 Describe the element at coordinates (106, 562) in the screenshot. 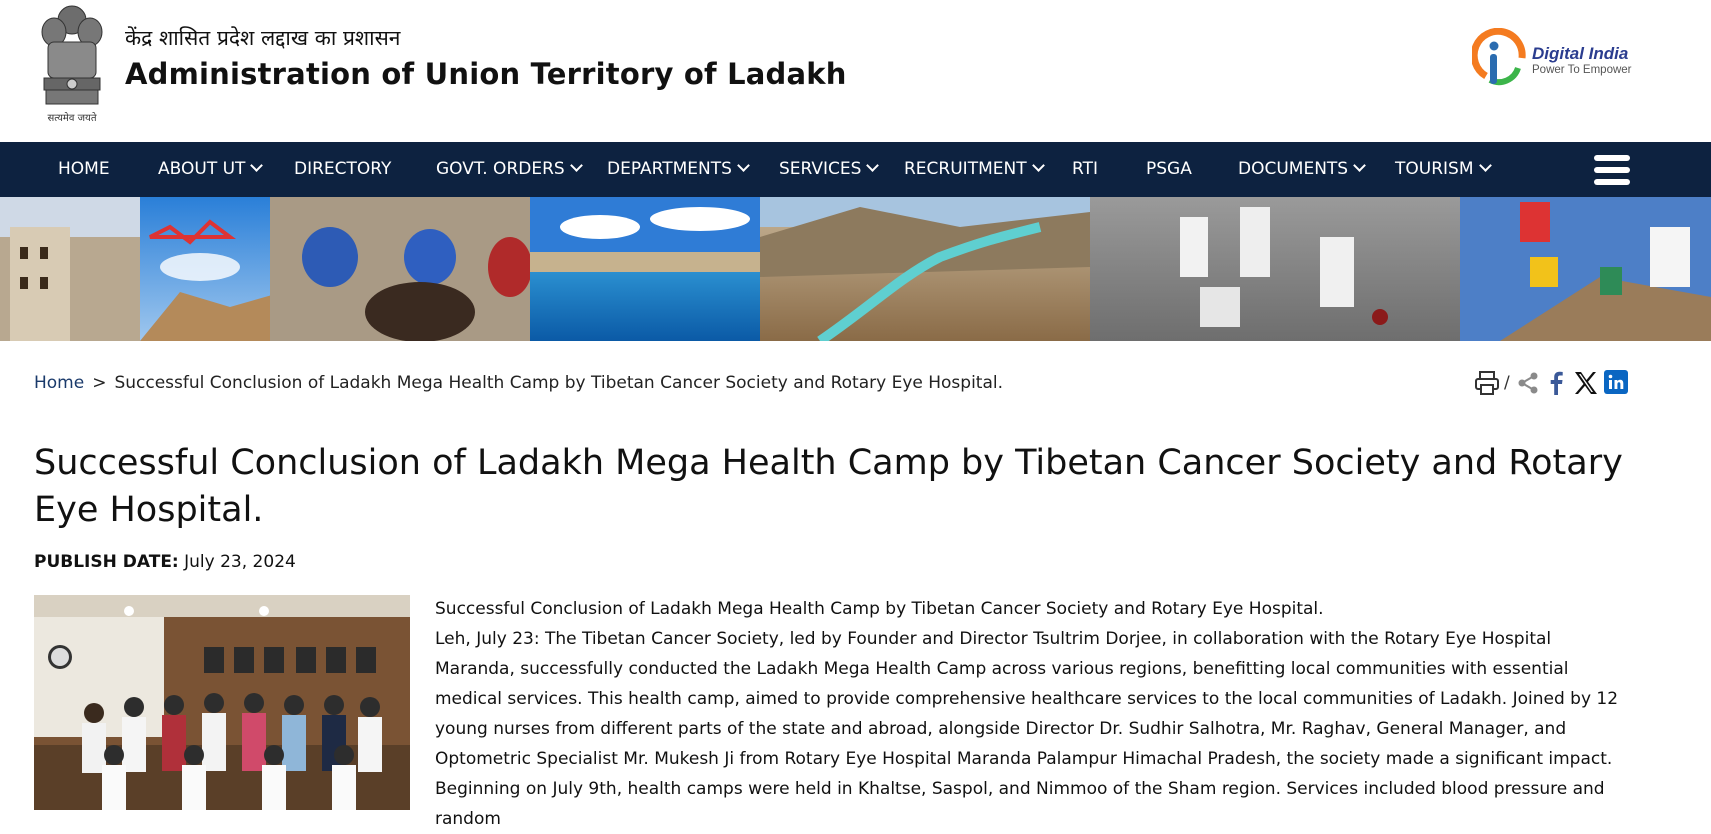

I see `publish-date-label: PUBLISH DATE:` at that location.